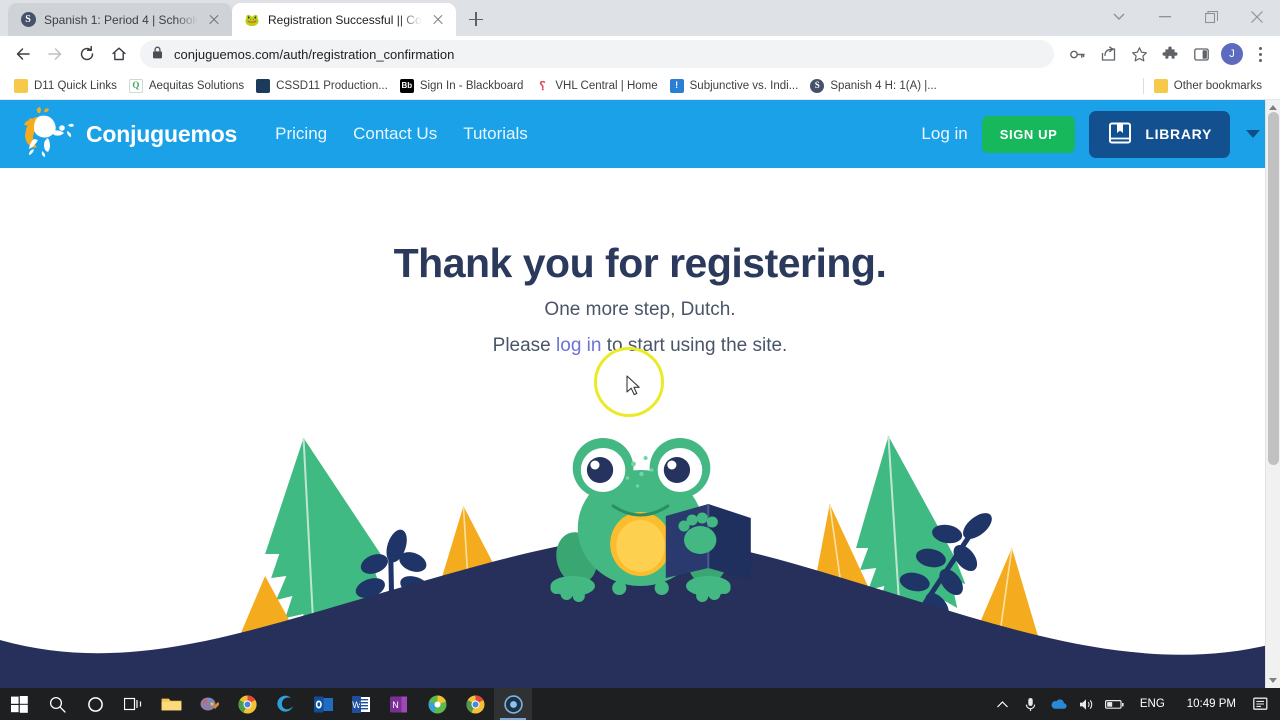  What do you see at coordinates (55, 54) in the screenshot?
I see `forward-arrow-icon` at bounding box center [55, 54].